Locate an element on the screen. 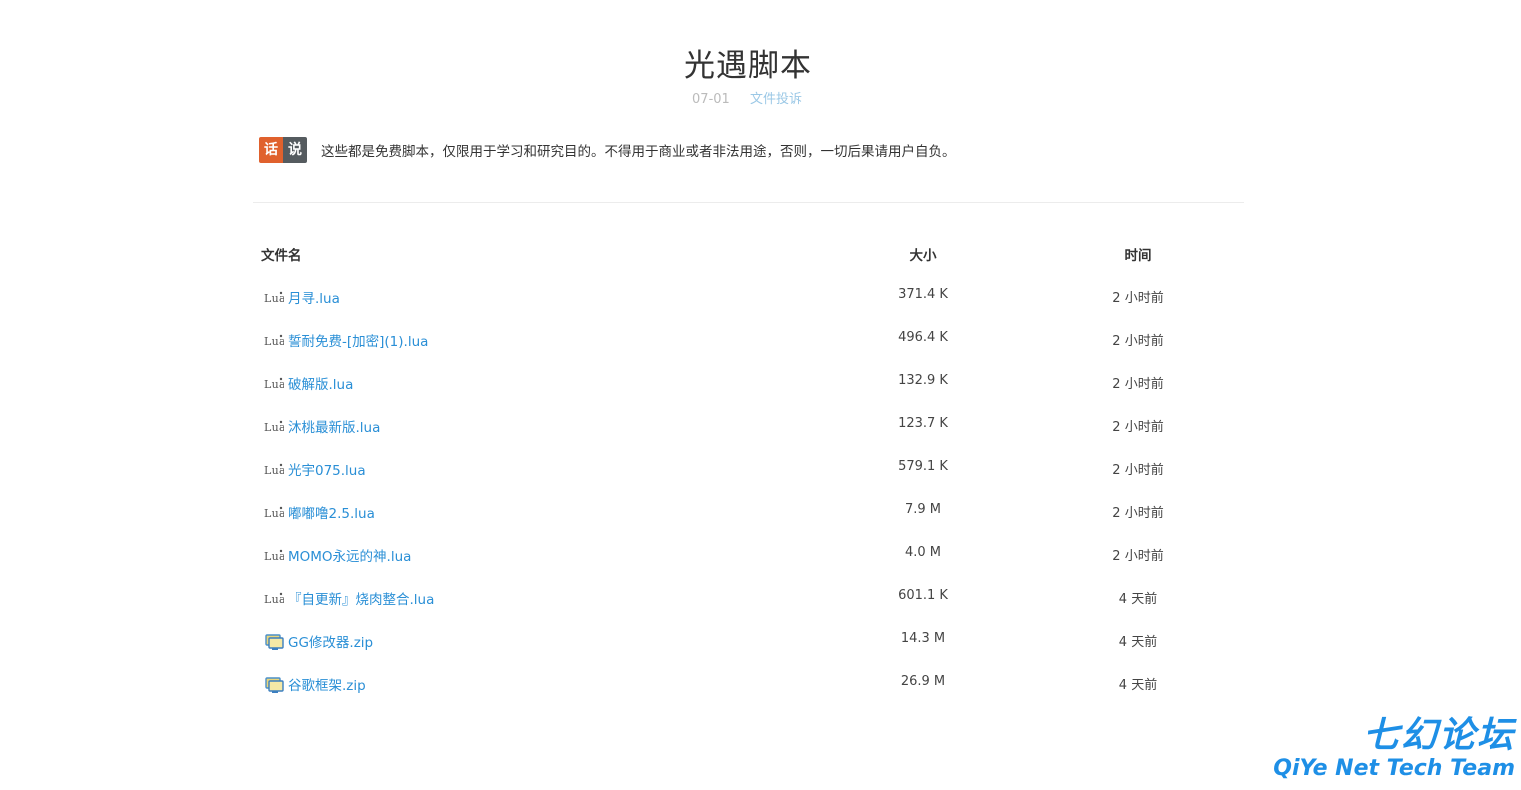  table-row: 谷歌框架.zip 26.9 M 4 天前 is located at coordinates (740, 695).